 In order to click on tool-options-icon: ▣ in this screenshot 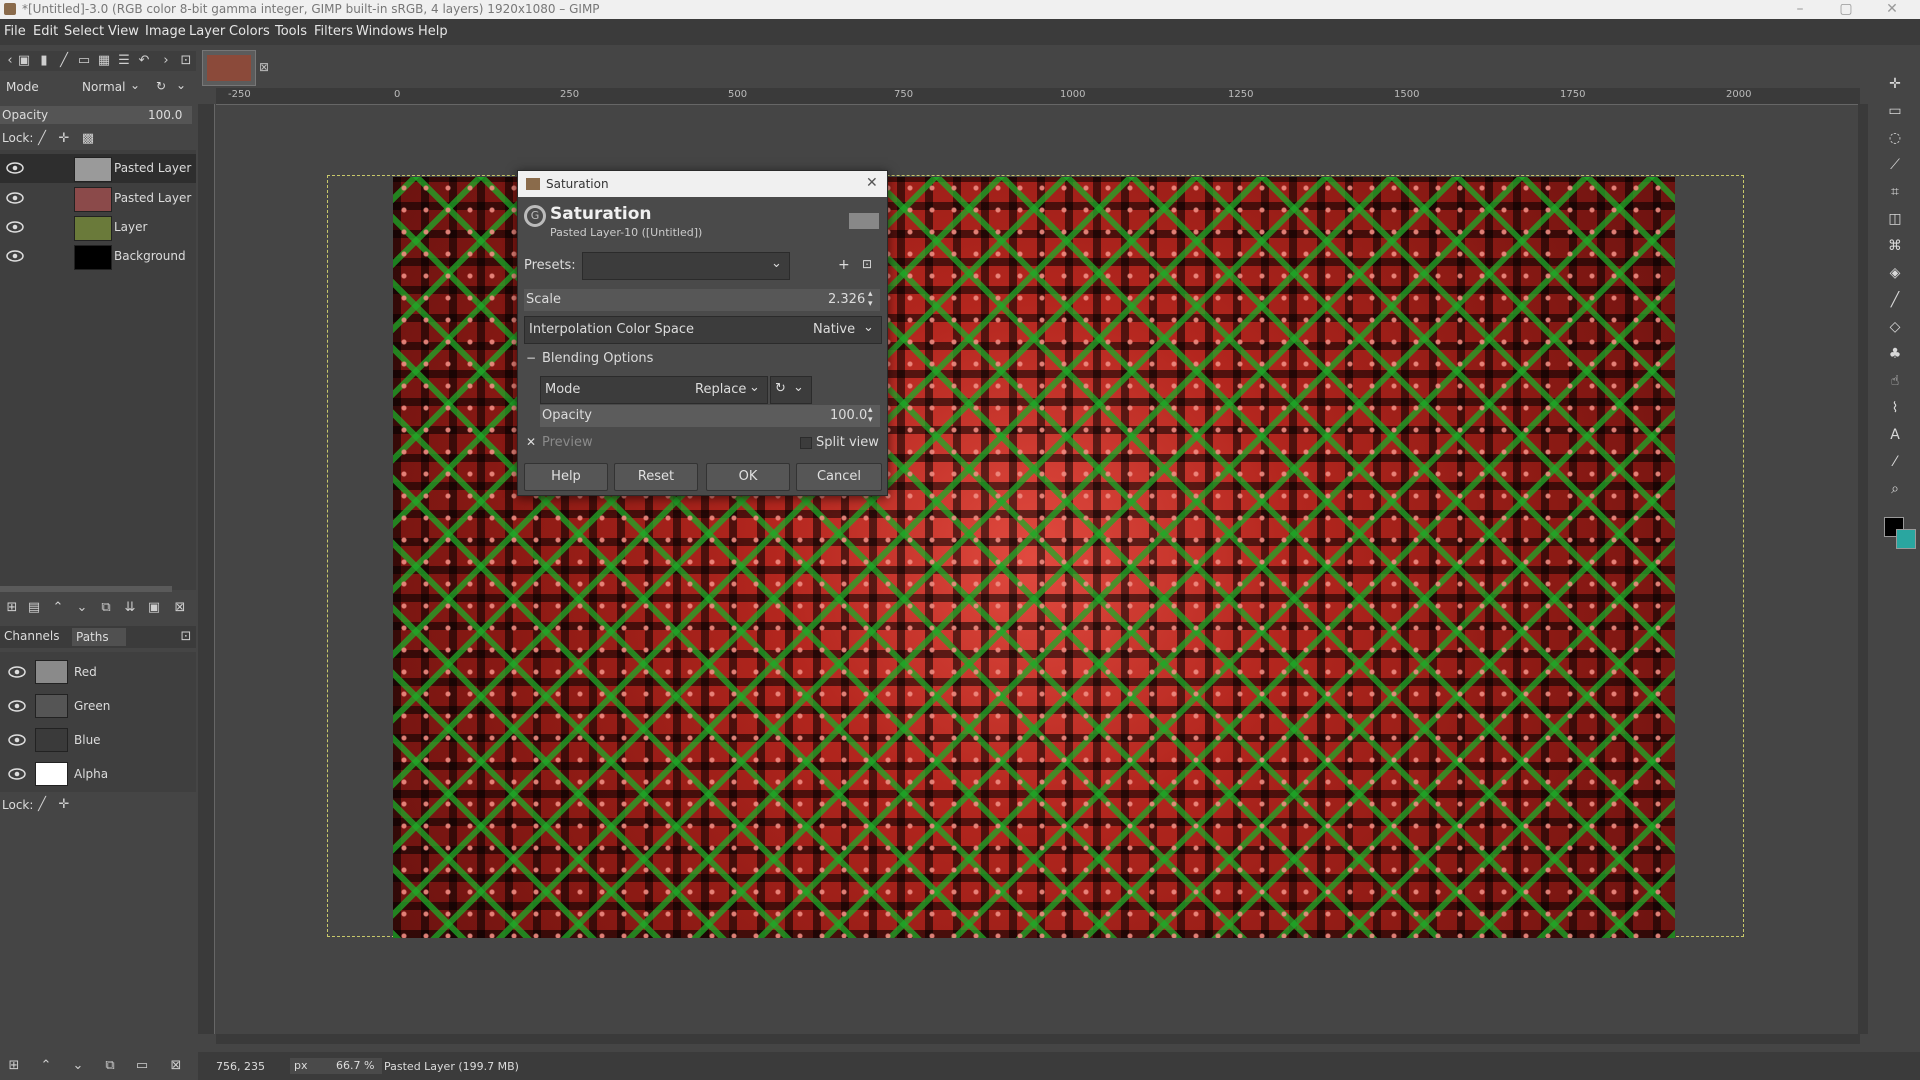, I will do `click(24, 61)`.